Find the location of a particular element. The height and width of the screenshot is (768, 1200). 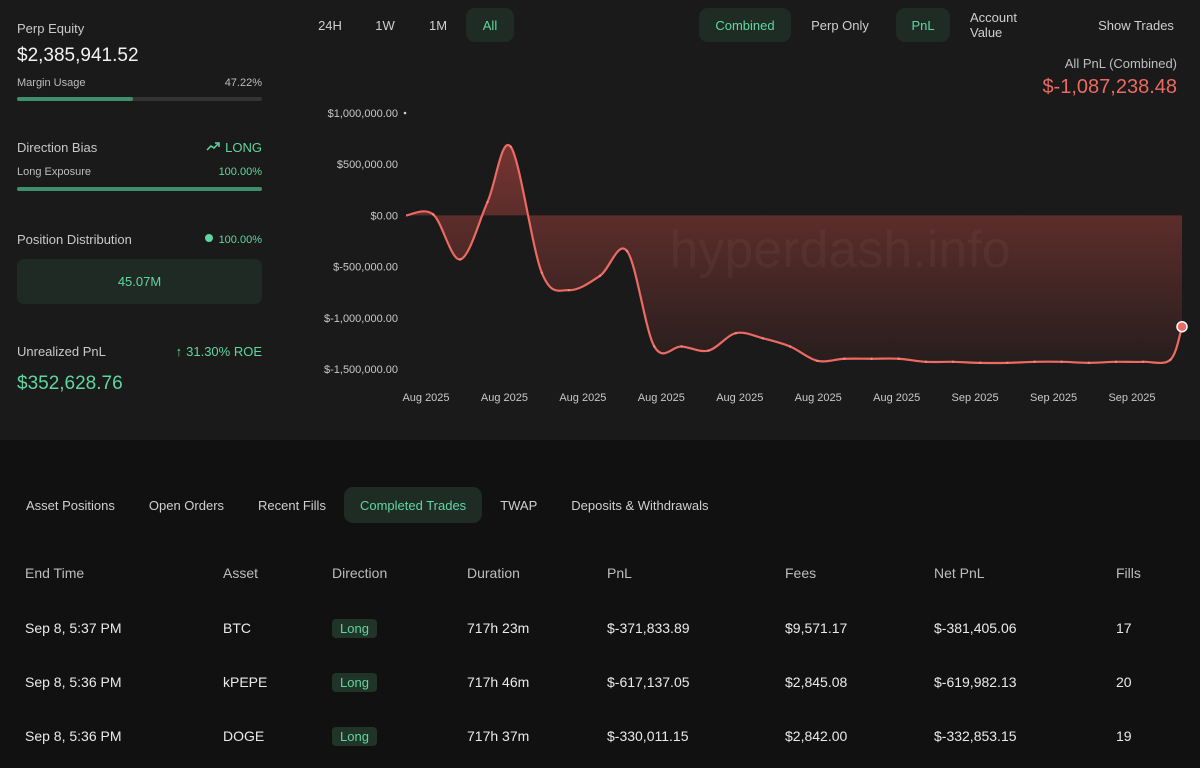

y-tick-label: $-1,000,000.00 is located at coordinates (361, 319).